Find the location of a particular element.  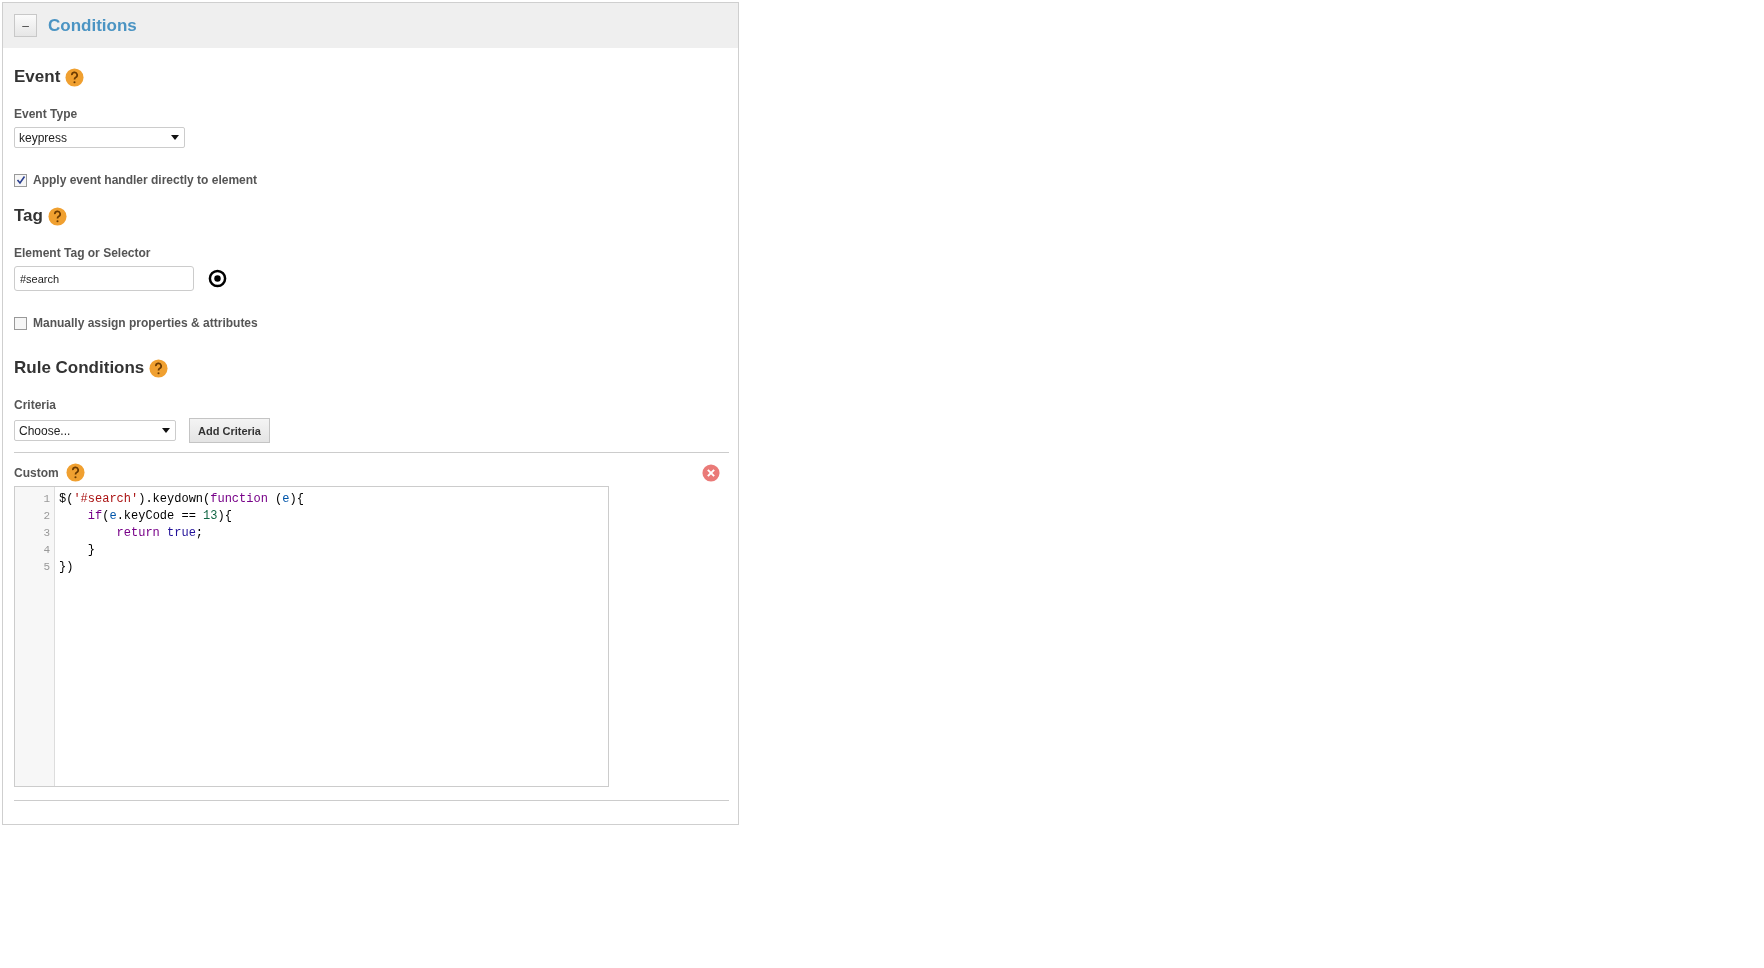

collapse-button: – is located at coordinates (25, 25).